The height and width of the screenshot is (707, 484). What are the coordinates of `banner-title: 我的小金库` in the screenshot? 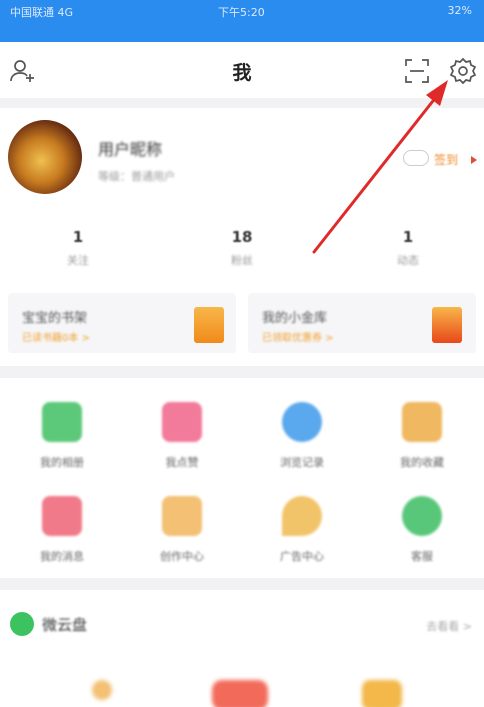 It's located at (295, 318).